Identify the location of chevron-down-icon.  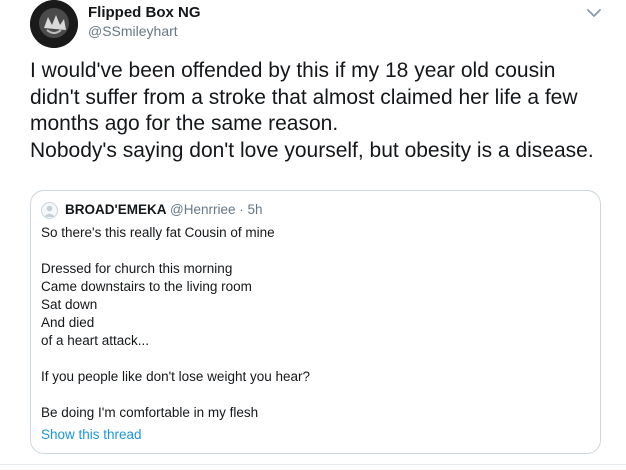
(594, 13).